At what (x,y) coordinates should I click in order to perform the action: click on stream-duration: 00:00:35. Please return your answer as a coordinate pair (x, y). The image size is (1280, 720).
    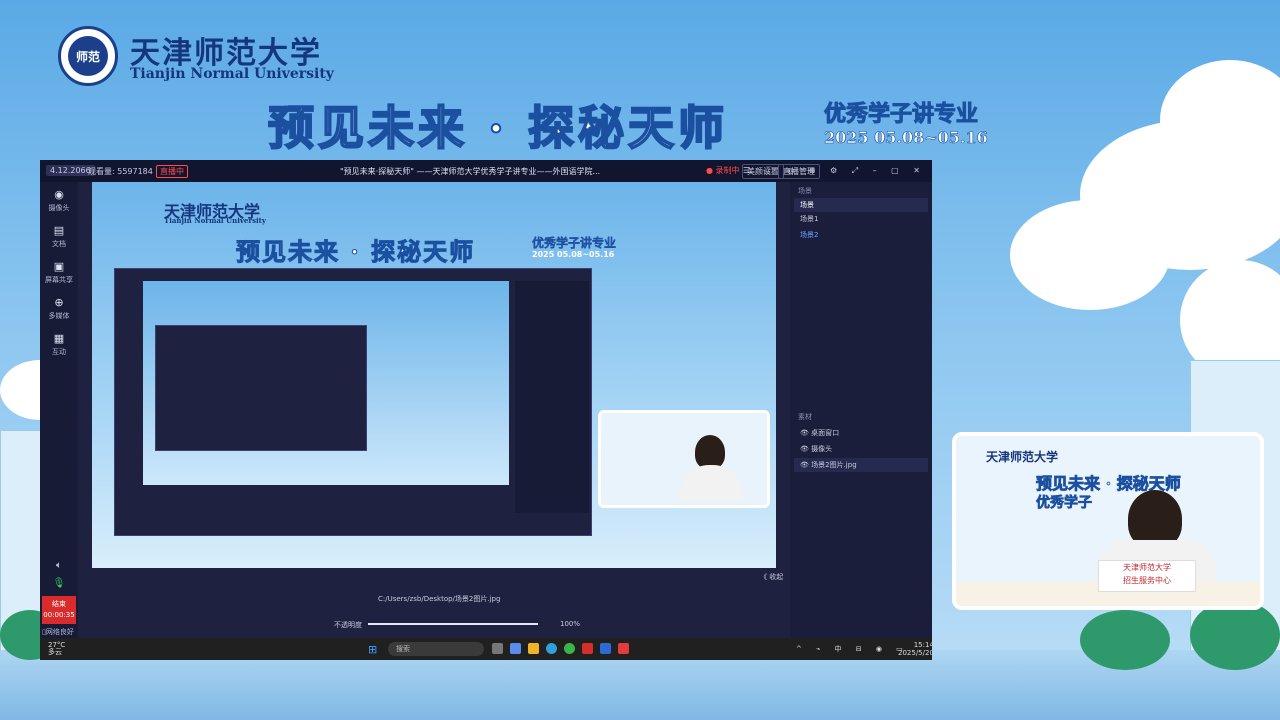
    Looking at the image, I should click on (59, 615).